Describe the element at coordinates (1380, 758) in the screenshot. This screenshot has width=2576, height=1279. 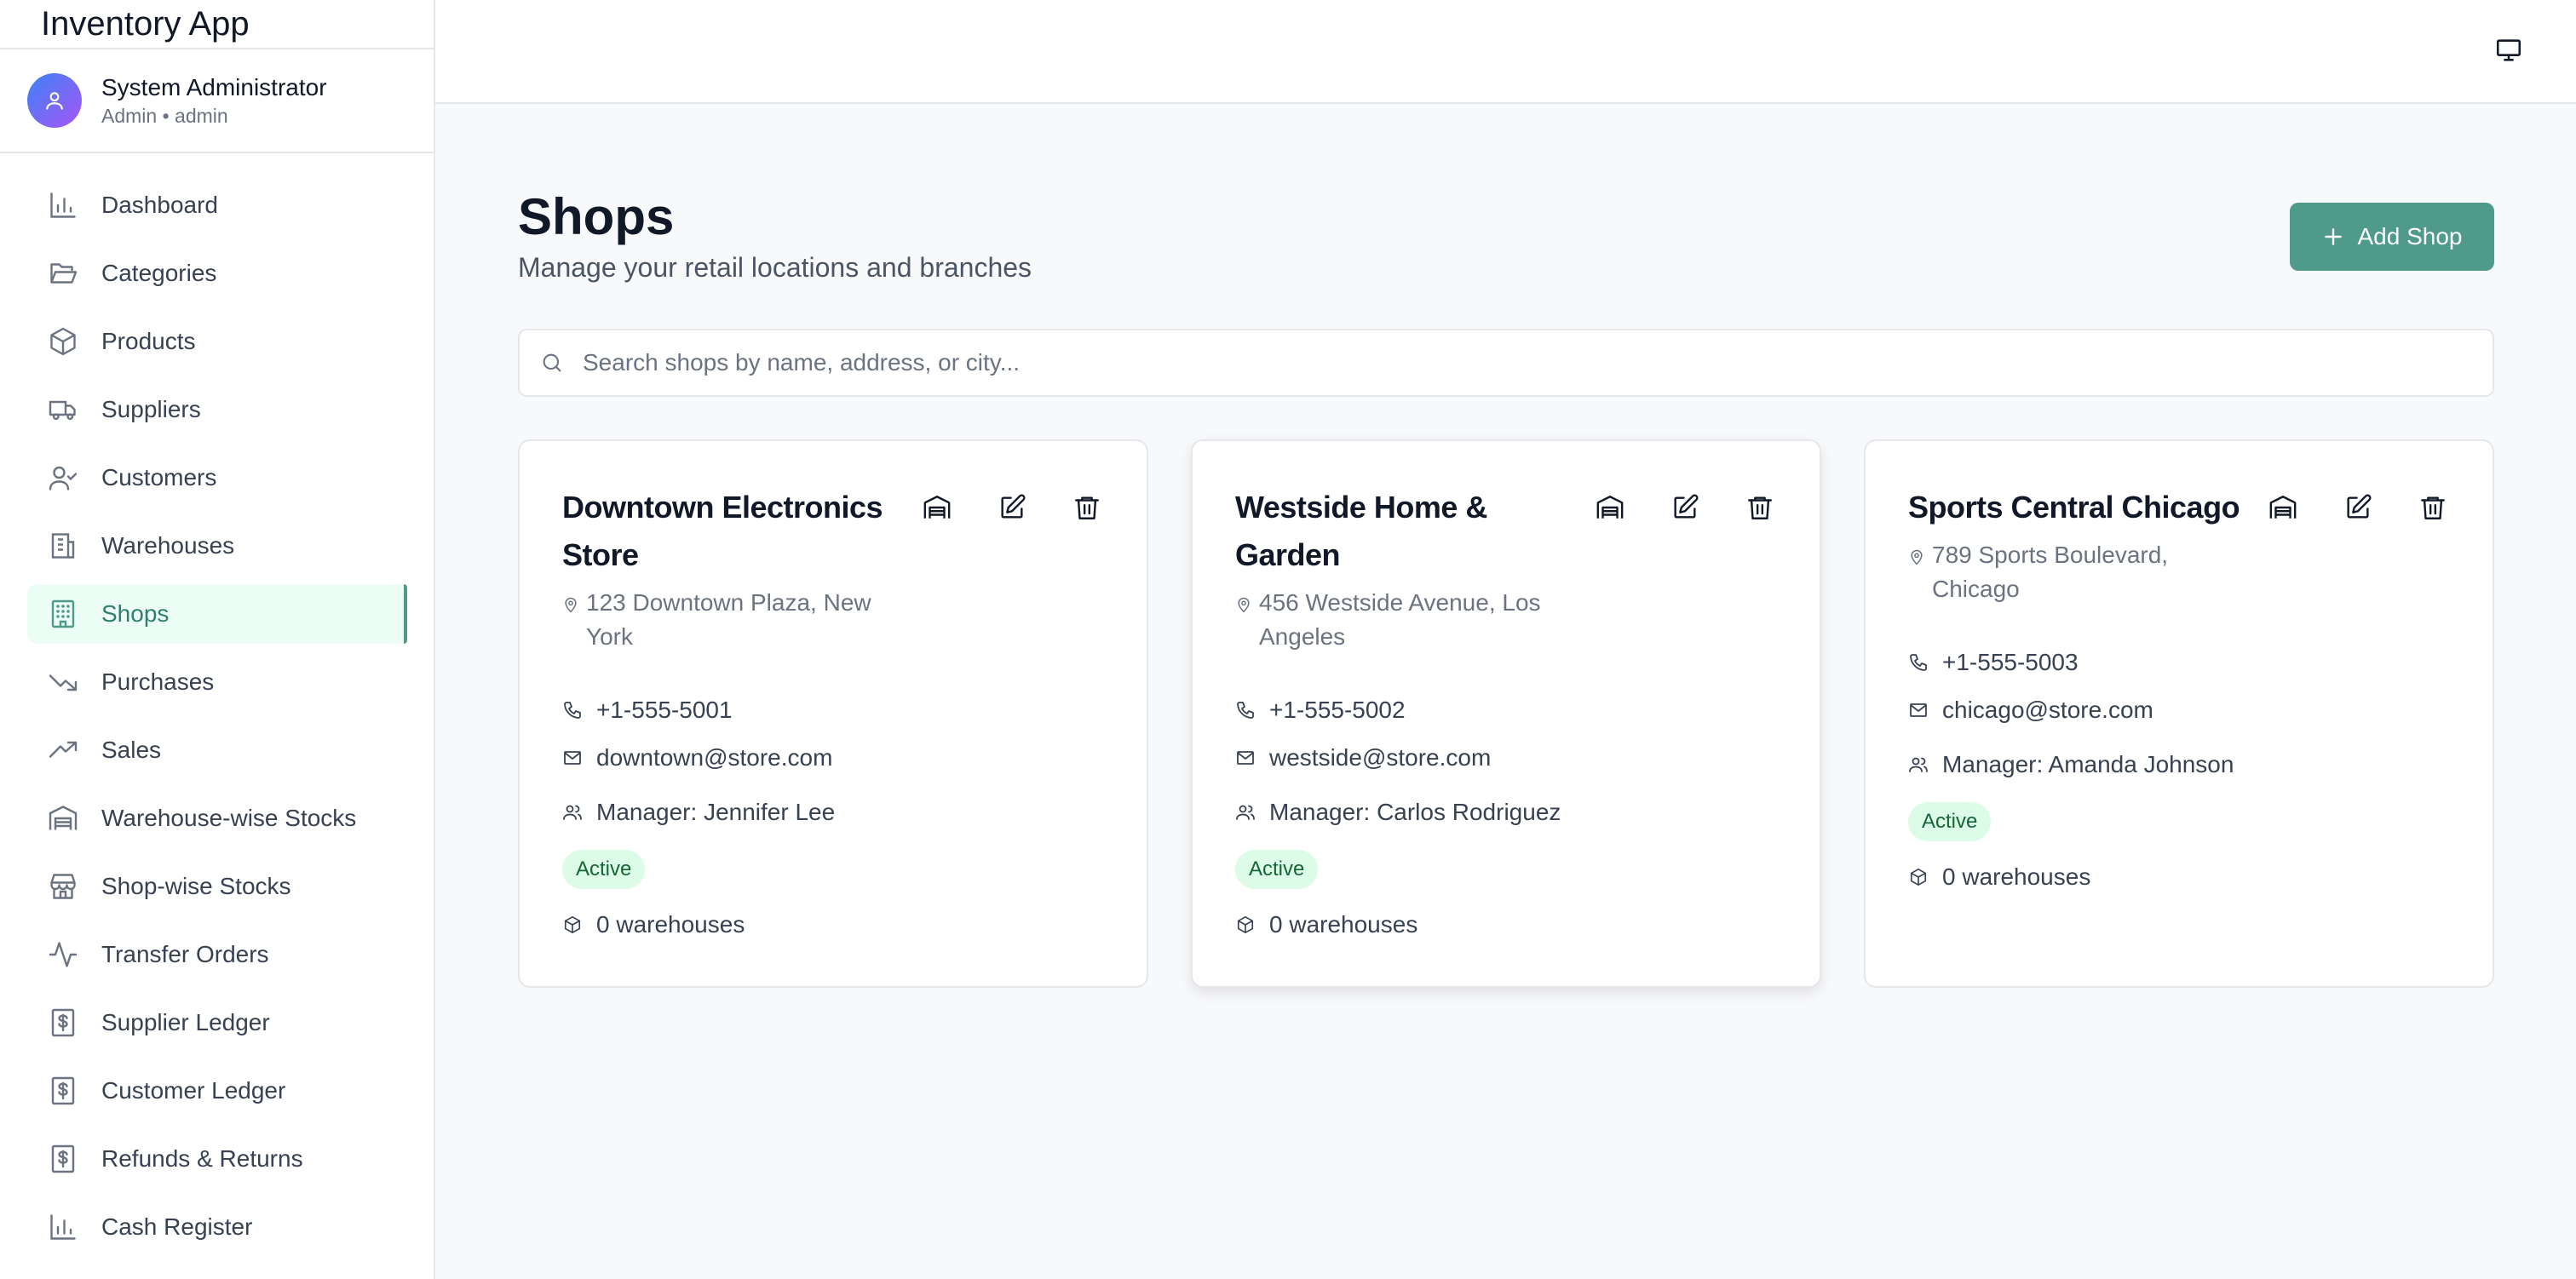
I see `shop-email: westside@store.com` at that location.